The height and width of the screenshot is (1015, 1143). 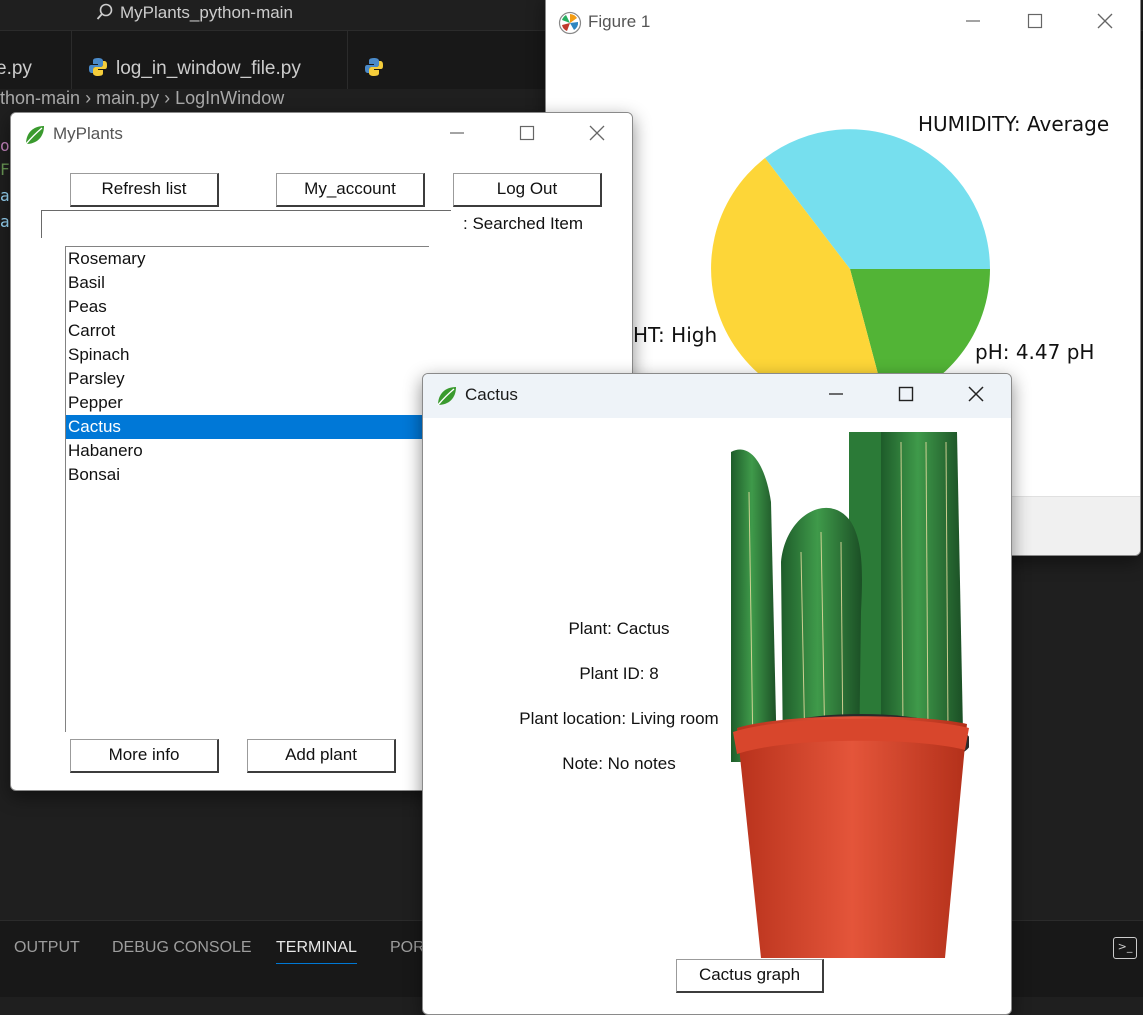 I want to click on plant-note-label: Note: No notes, so click(x=619, y=763).